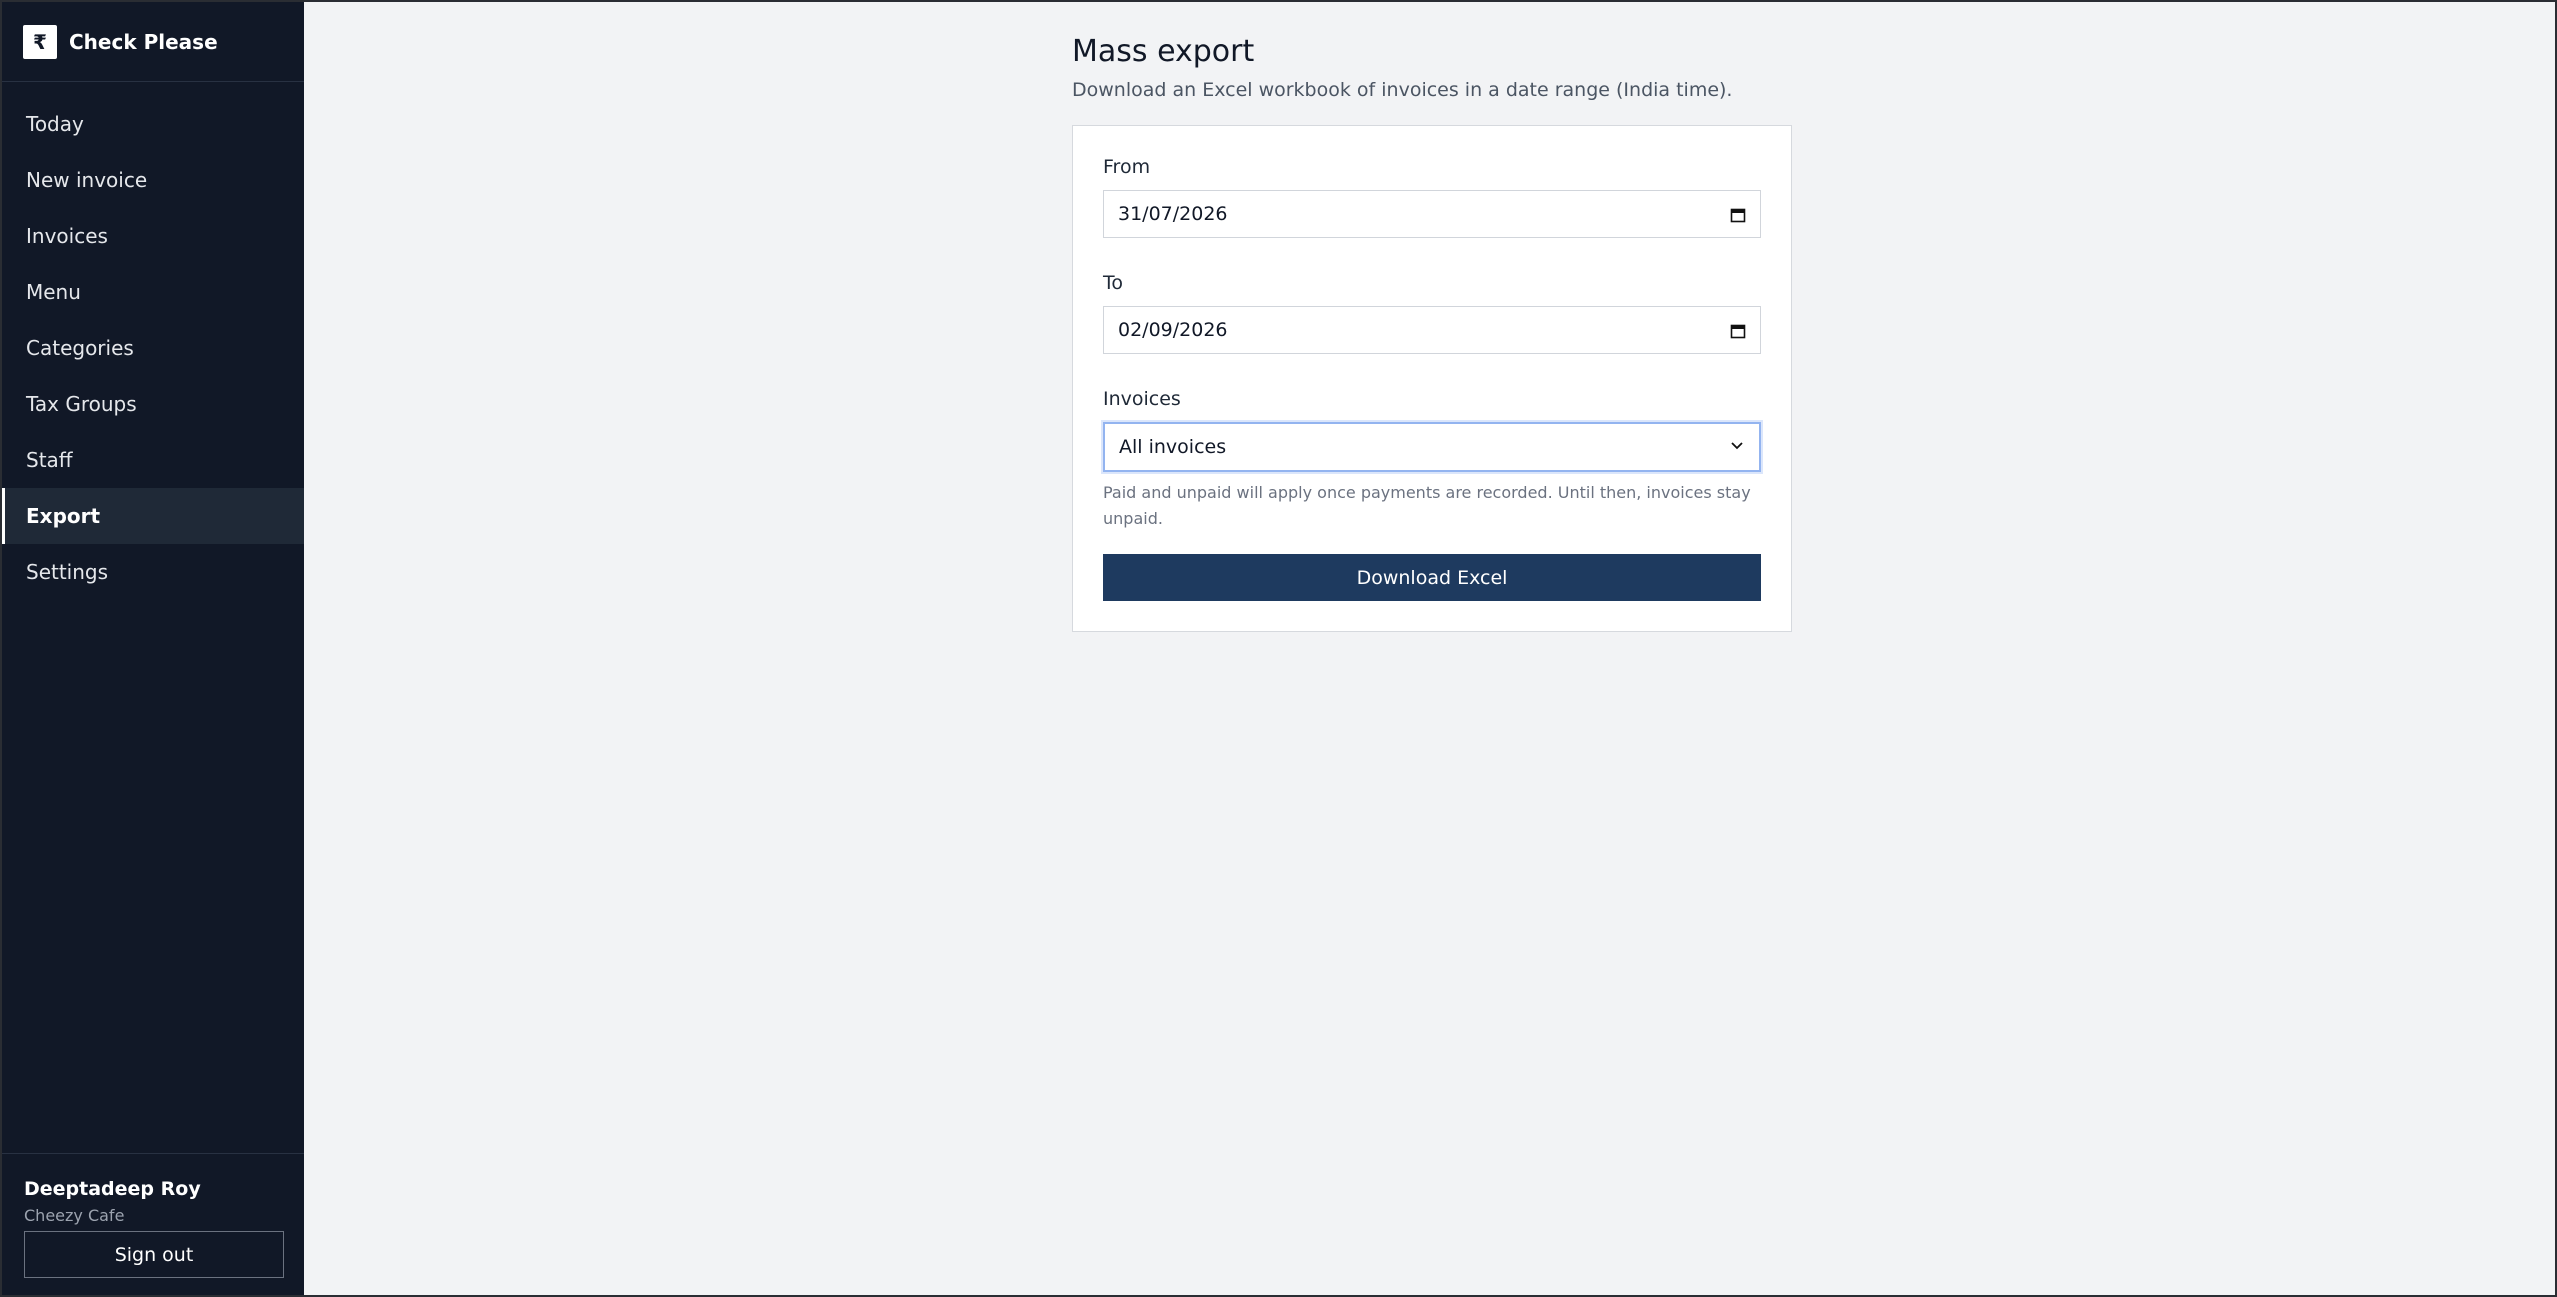 The height and width of the screenshot is (1297, 2557). What do you see at coordinates (1173, 214) in the screenshot?
I see `from-date-value: 31/07/2026` at bounding box center [1173, 214].